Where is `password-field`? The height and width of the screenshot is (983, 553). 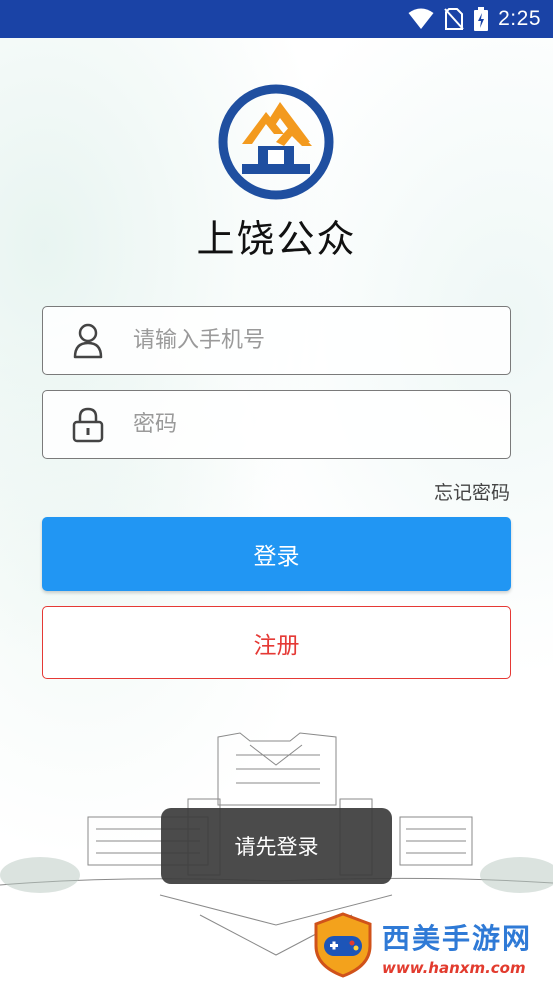
password-field is located at coordinates (276, 424).